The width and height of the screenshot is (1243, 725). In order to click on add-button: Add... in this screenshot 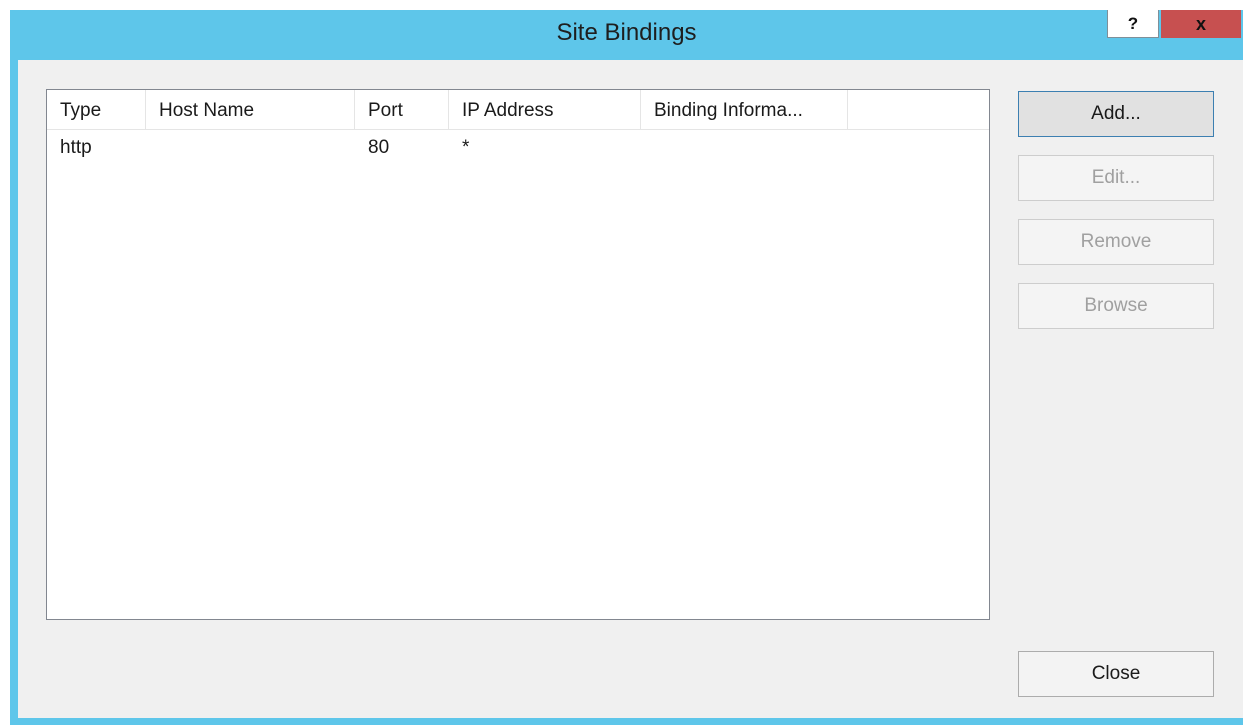, I will do `click(1116, 114)`.